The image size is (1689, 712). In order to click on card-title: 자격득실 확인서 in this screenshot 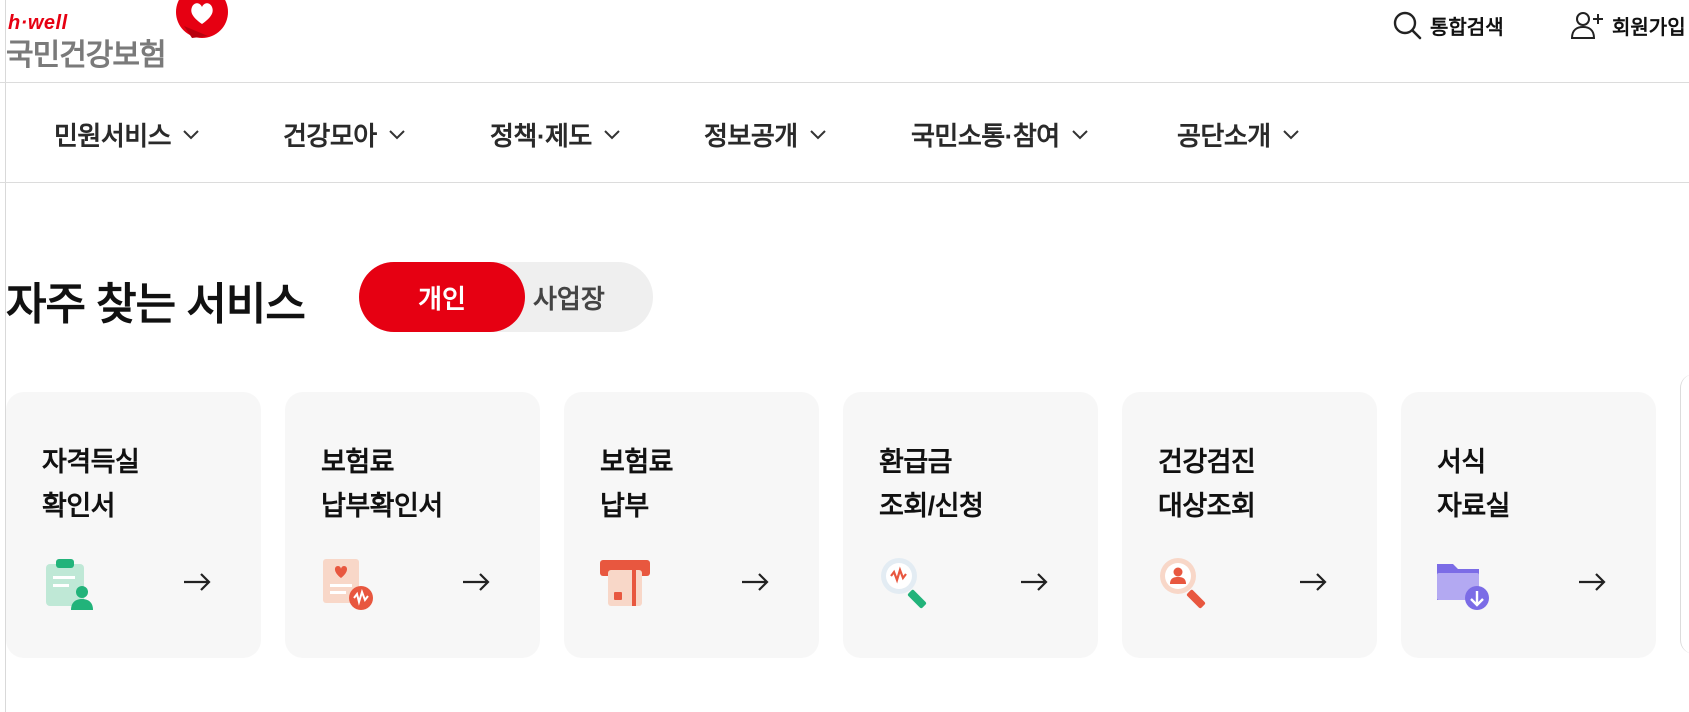, I will do `click(91, 484)`.